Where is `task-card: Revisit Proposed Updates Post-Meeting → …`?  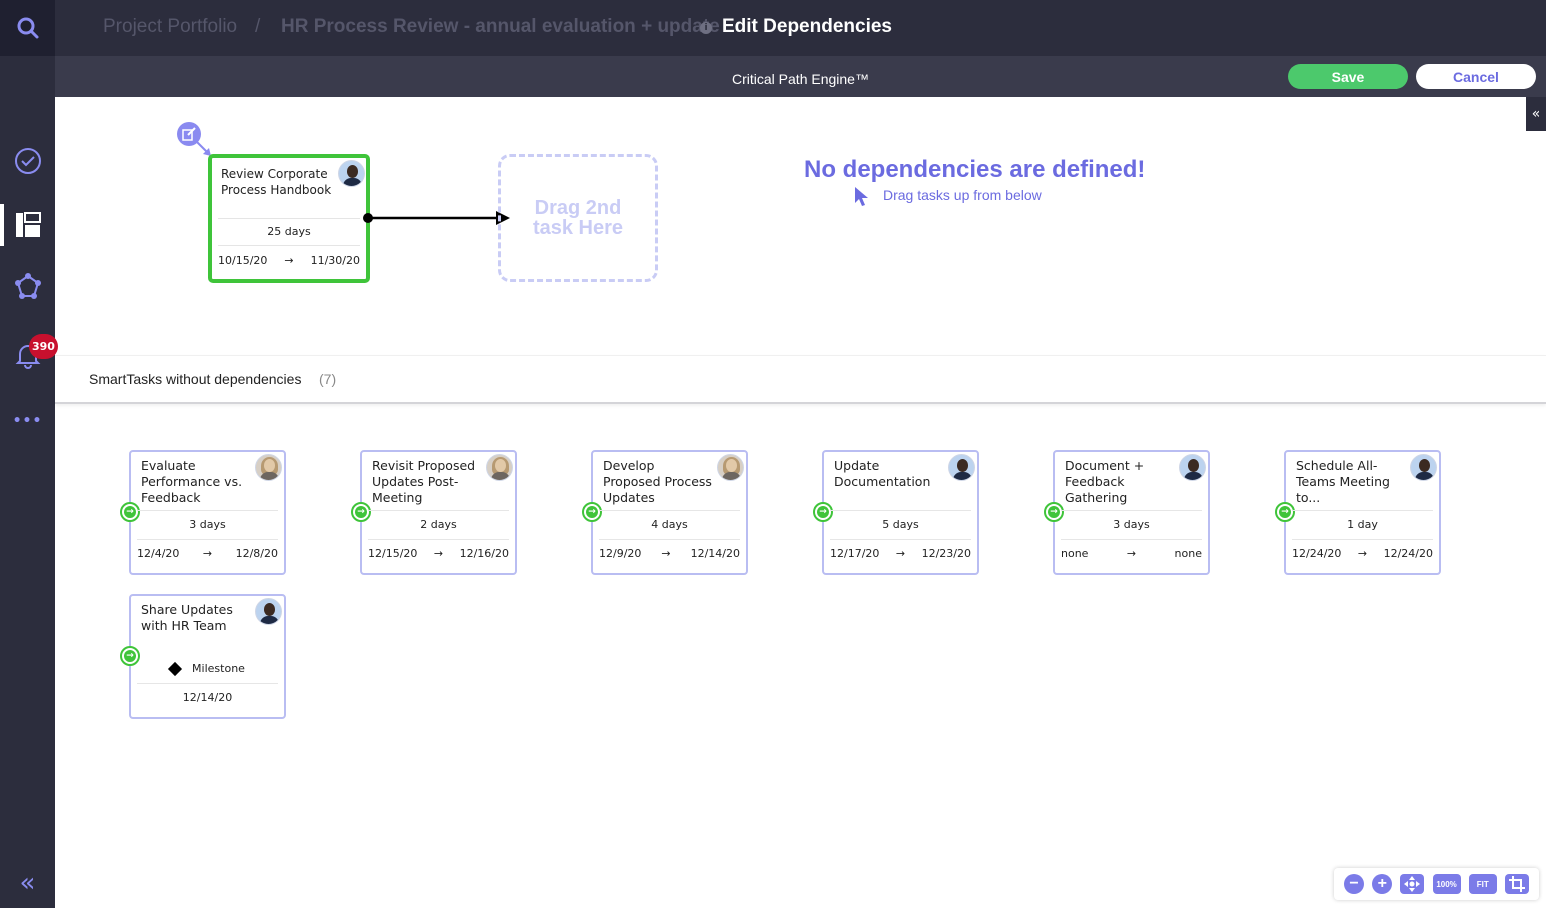 task-card: Revisit Proposed Updates Post-Meeting → … is located at coordinates (434, 512).